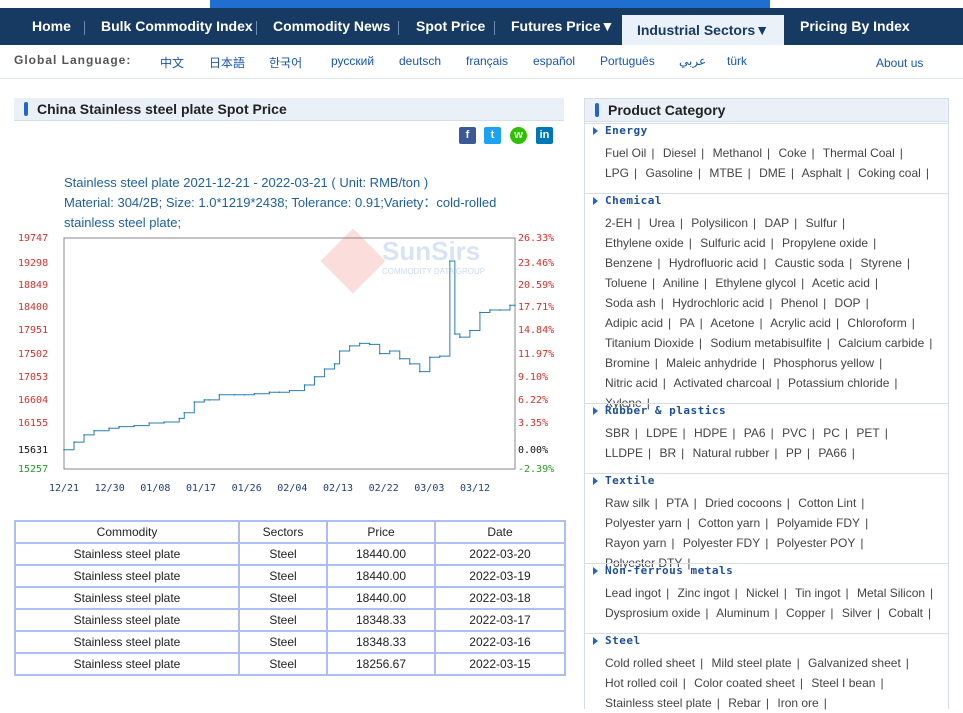 The width and height of the screenshot is (963, 713). I want to click on category-item-link: Phenol, so click(799, 303).